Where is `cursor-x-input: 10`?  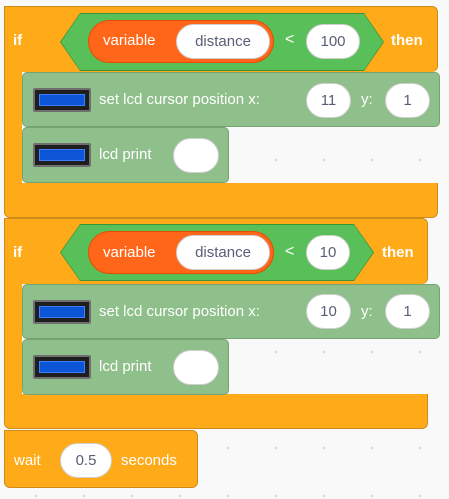
cursor-x-input: 10 is located at coordinates (328, 311).